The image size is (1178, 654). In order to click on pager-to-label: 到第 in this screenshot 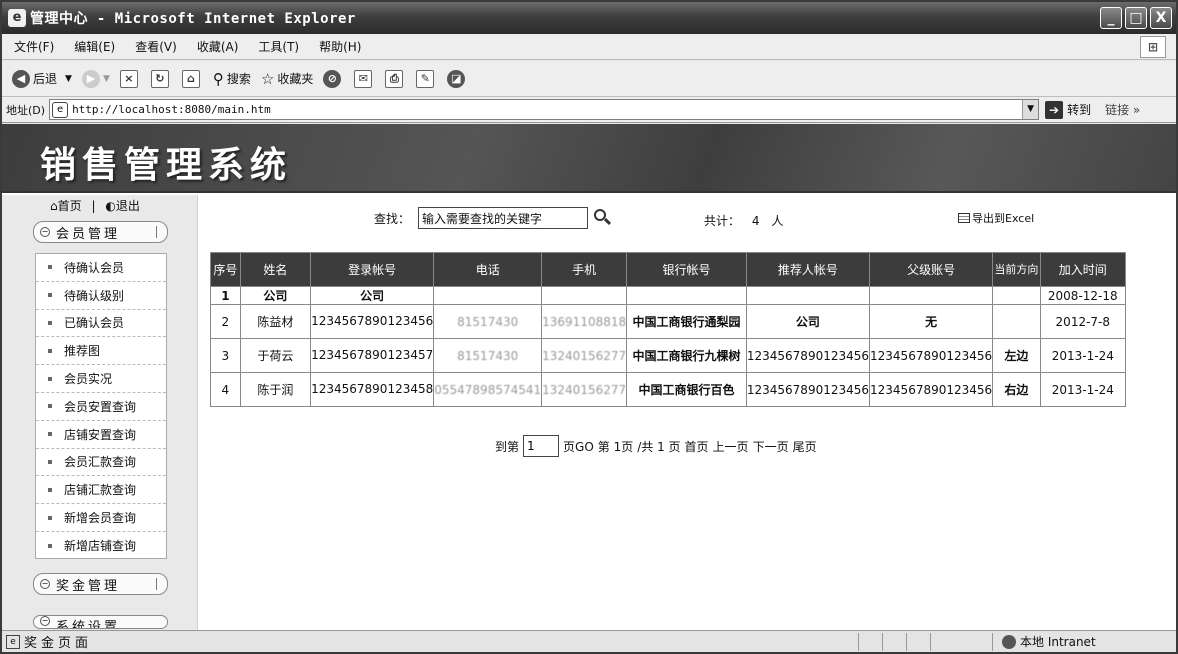, I will do `click(507, 446)`.